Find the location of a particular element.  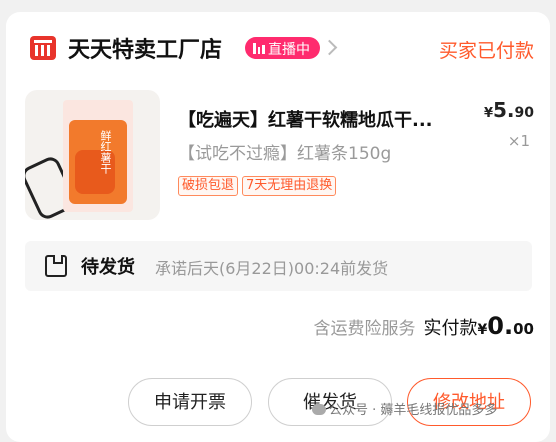

live-bars-icon is located at coordinates (259, 48).